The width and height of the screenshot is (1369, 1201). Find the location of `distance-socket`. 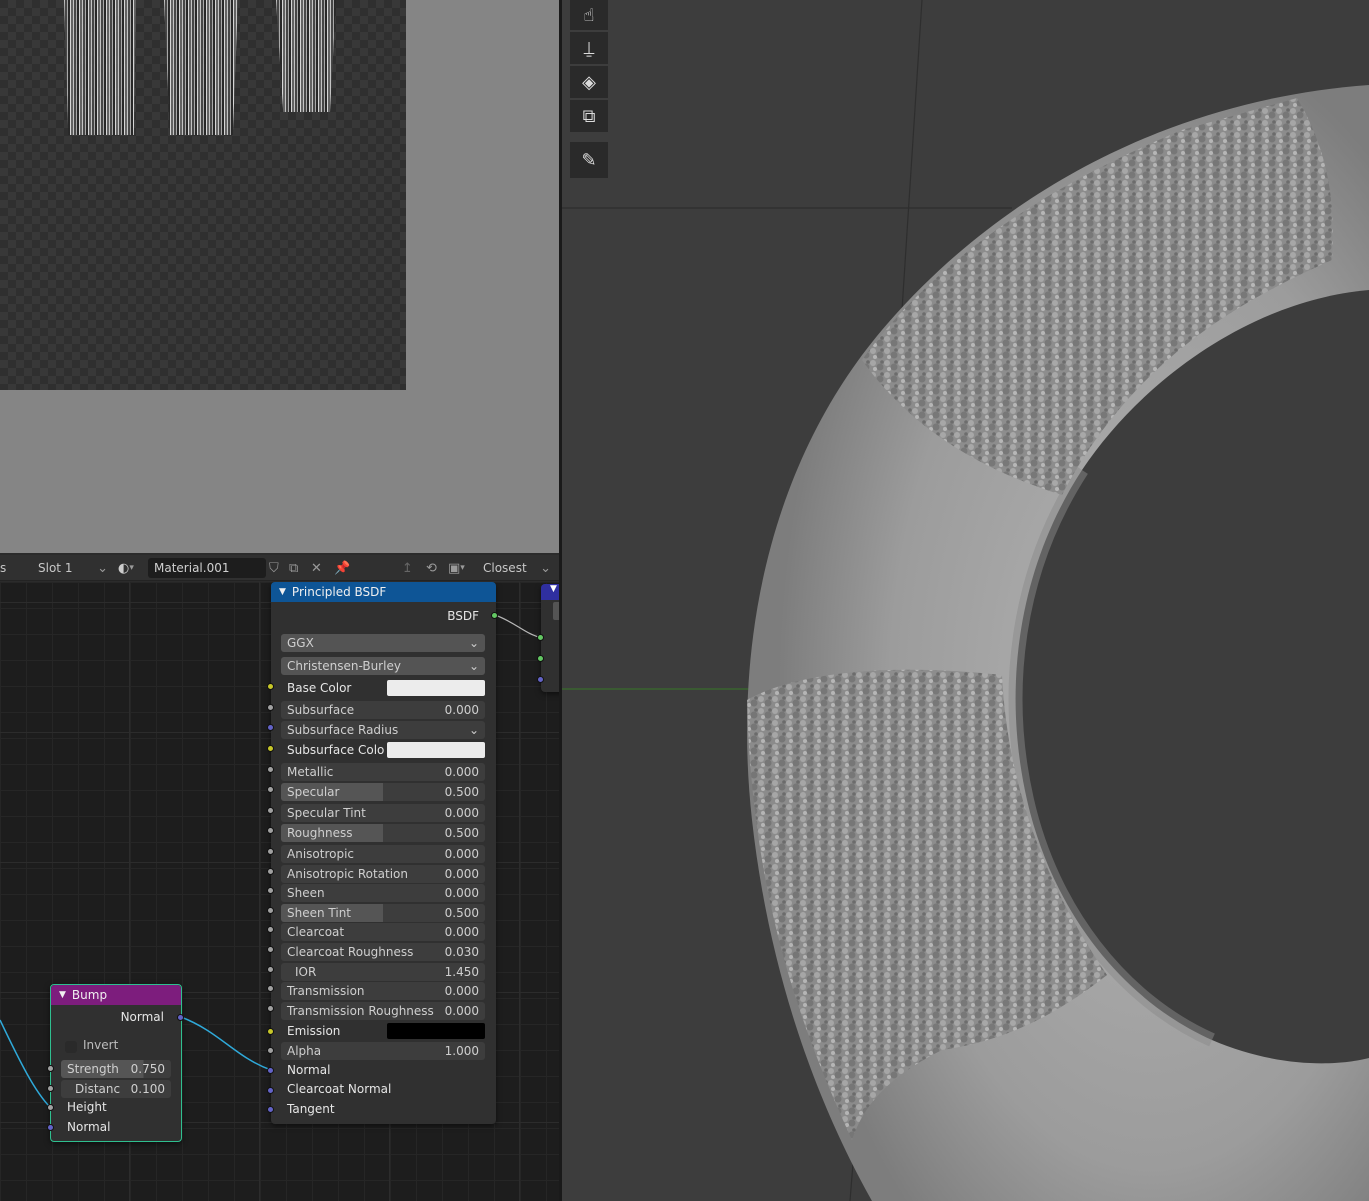

distance-socket is located at coordinates (50, 1088).